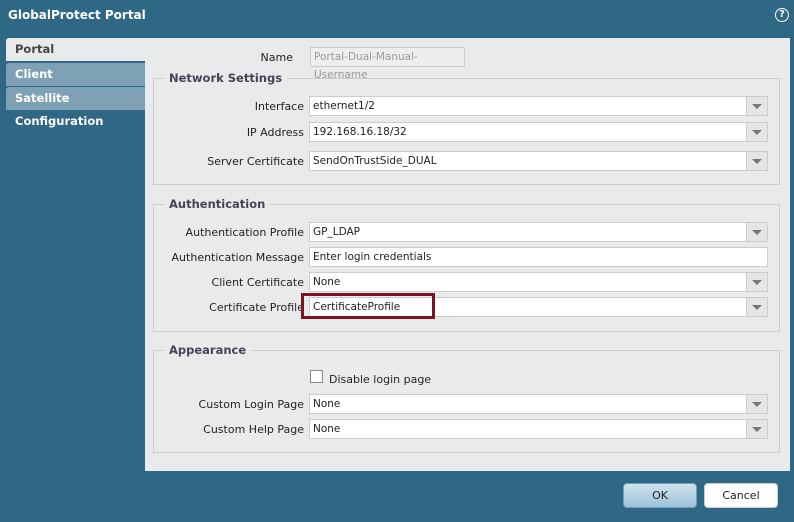  I want to click on custom-help-select: None, so click(538, 429).